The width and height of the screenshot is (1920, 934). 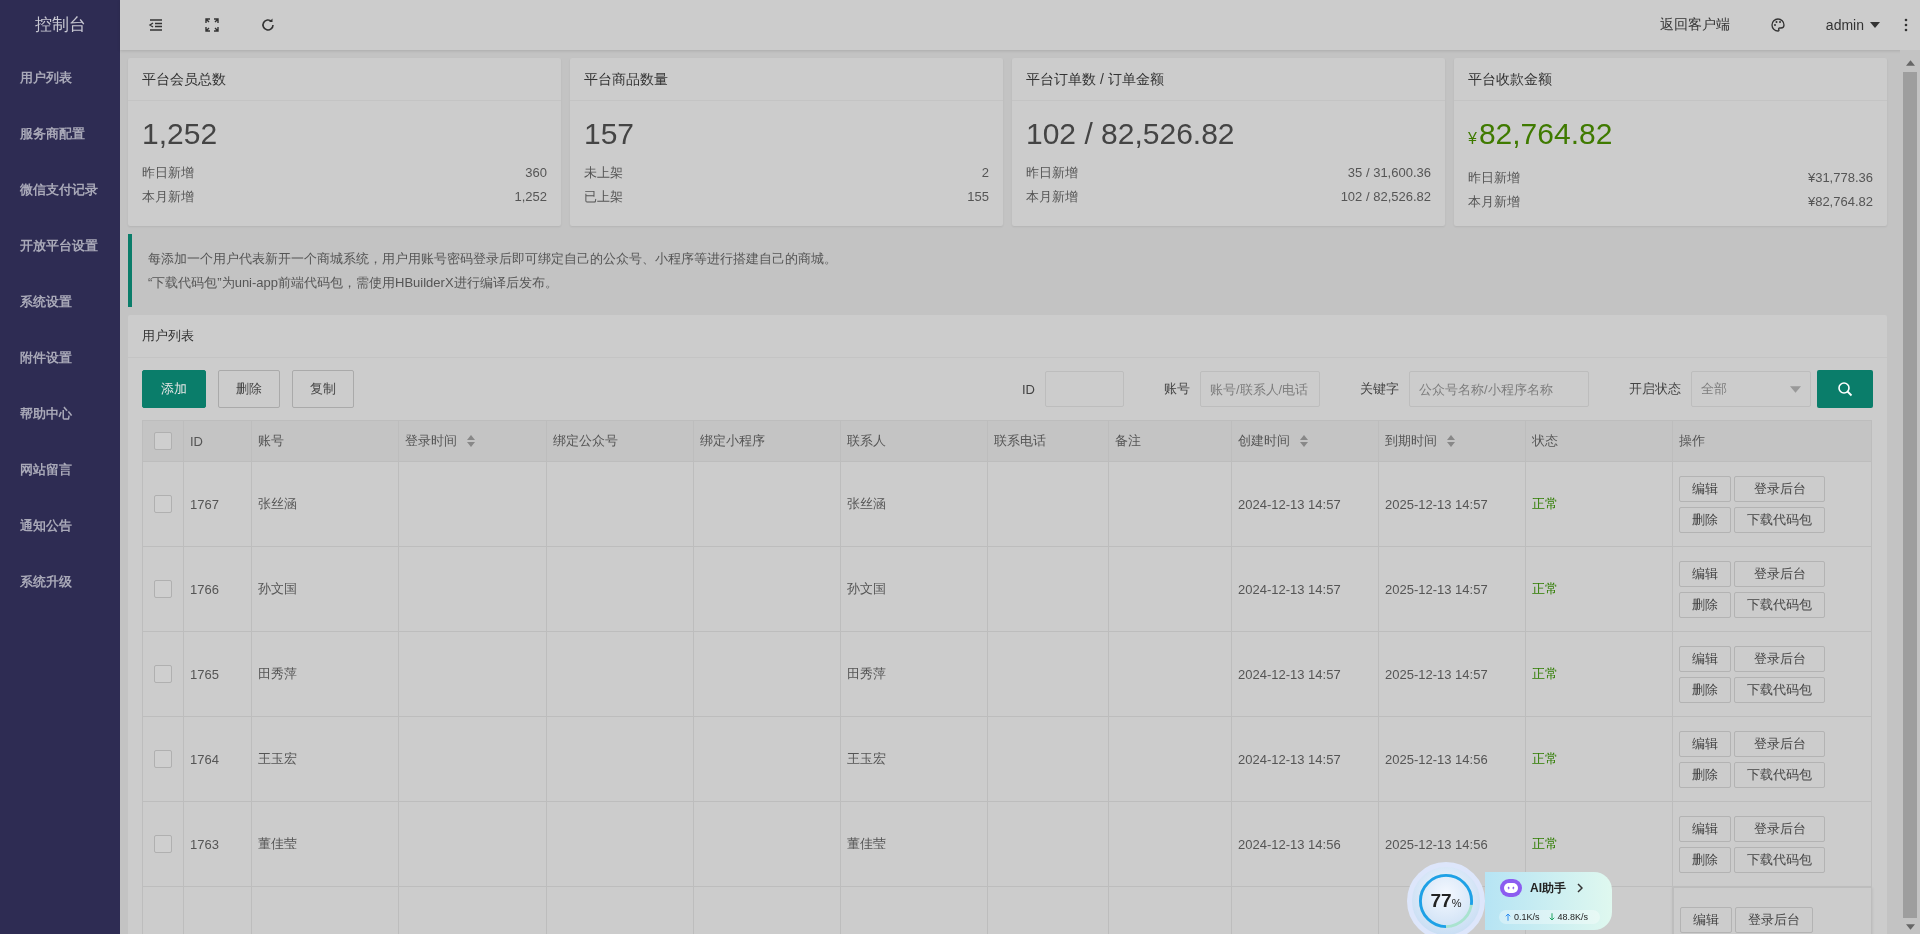 What do you see at coordinates (1020, 441) in the screenshot?
I see `column-label: 联系电话` at bounding box center [1020, 441].